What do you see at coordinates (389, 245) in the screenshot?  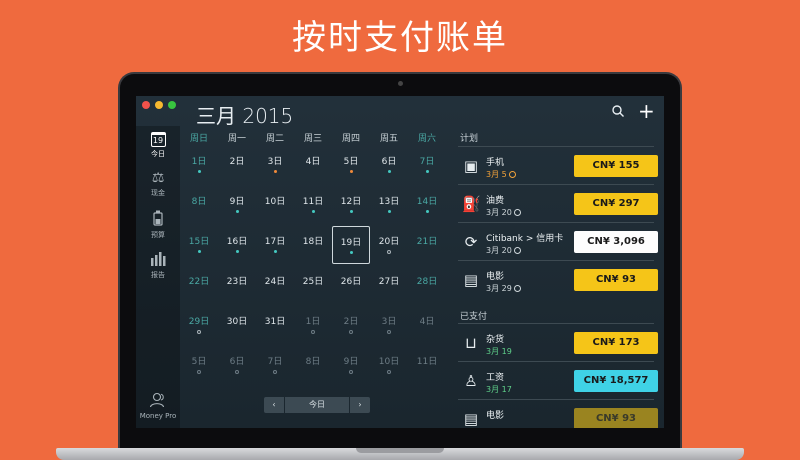 I see `calendar-day: 20日` at bounding box center [389, 245].